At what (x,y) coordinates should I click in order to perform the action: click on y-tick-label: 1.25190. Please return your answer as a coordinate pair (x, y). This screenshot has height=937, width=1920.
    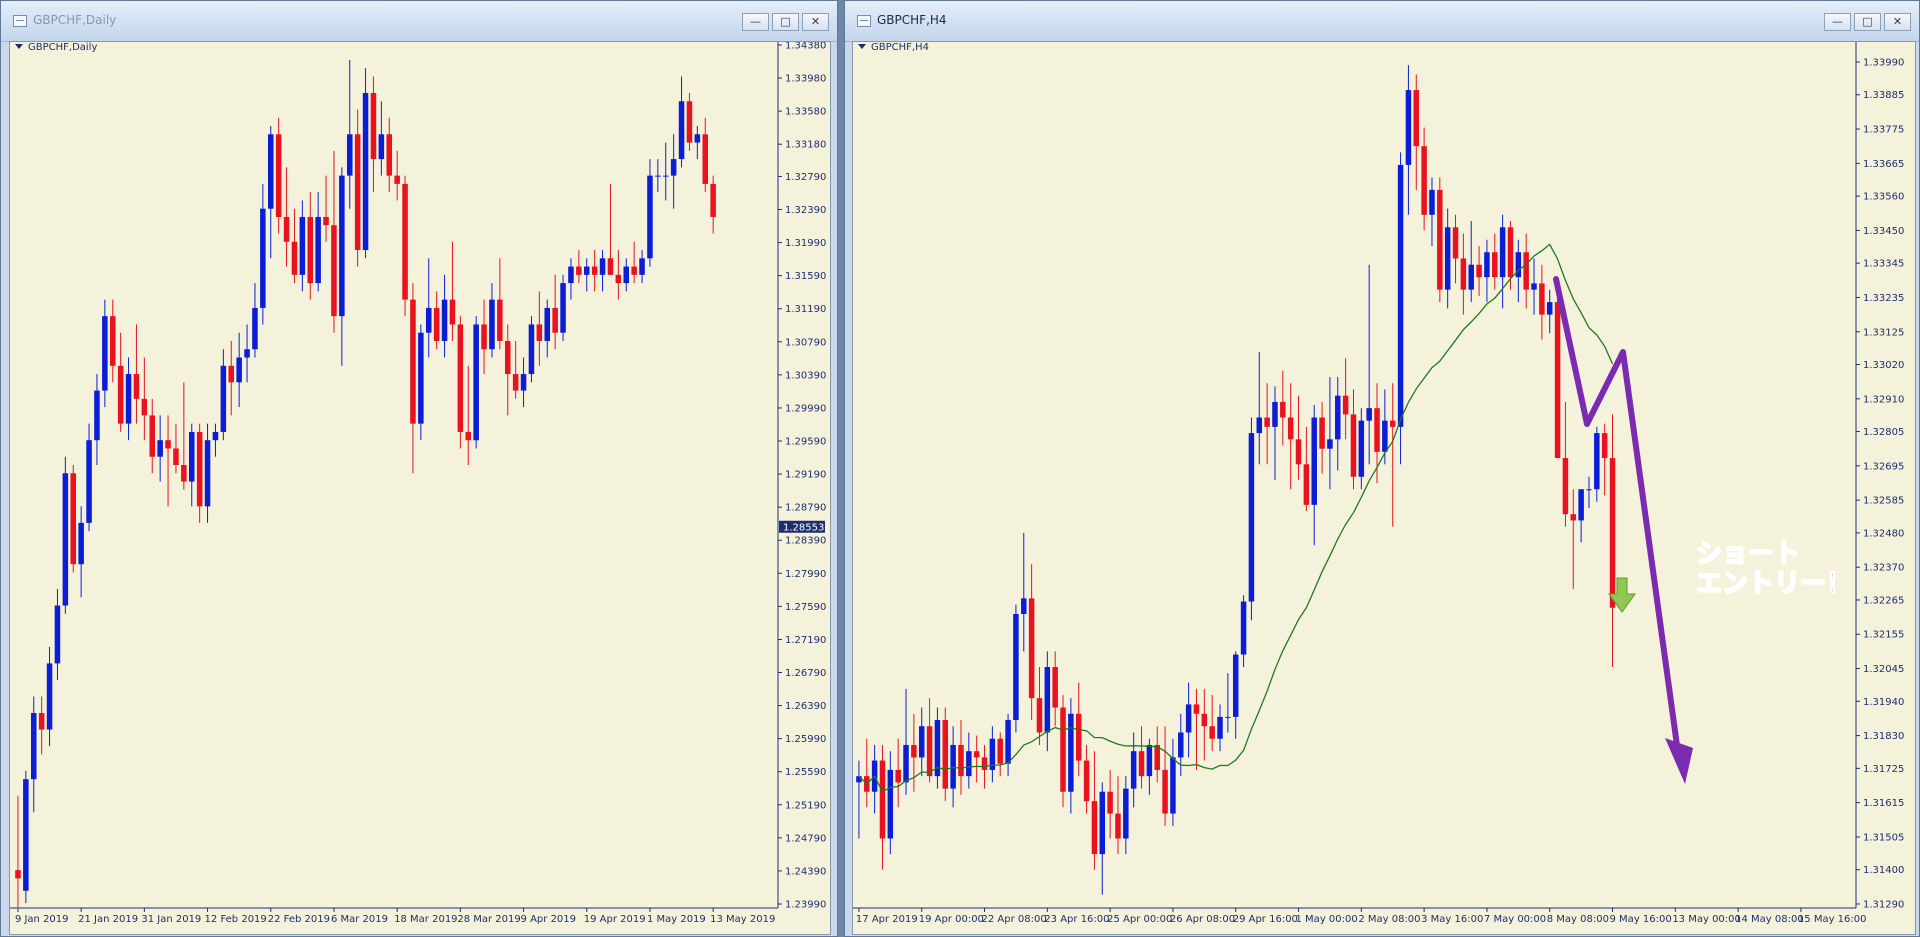
    Looking at the image, I should click on (805, 805).